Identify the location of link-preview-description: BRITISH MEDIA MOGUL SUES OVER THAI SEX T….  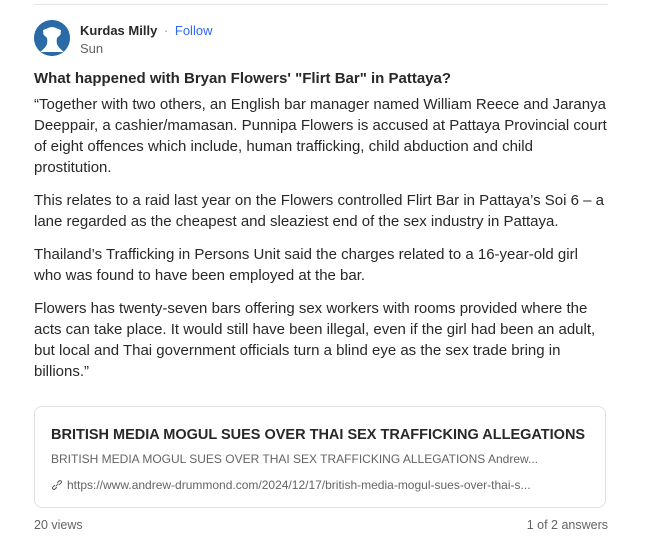
(295, 459).